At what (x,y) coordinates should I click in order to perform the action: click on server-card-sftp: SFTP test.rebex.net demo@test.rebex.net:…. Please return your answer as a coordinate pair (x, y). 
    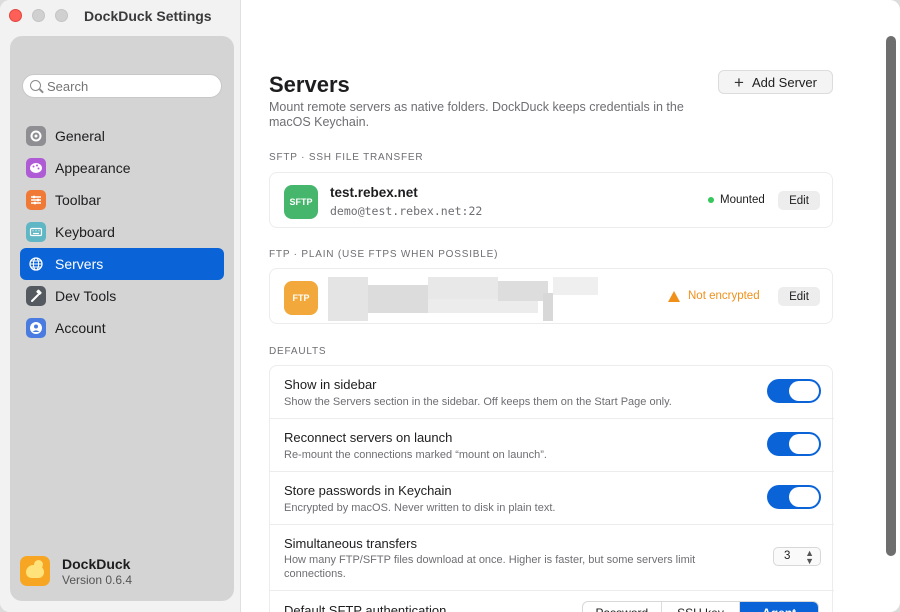
    Looking at the image, I should click on (551, 200).